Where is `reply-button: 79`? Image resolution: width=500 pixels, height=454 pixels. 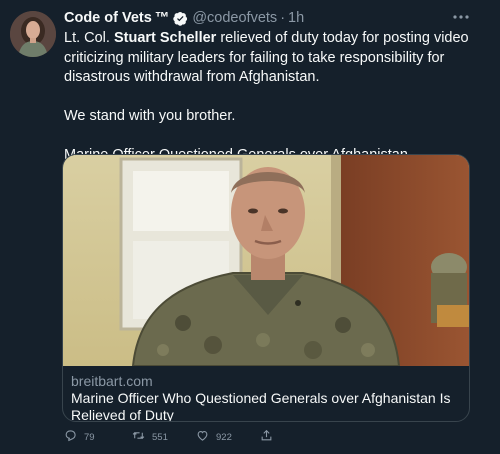
reply-button: 79 is located at coordinates (79, 437).